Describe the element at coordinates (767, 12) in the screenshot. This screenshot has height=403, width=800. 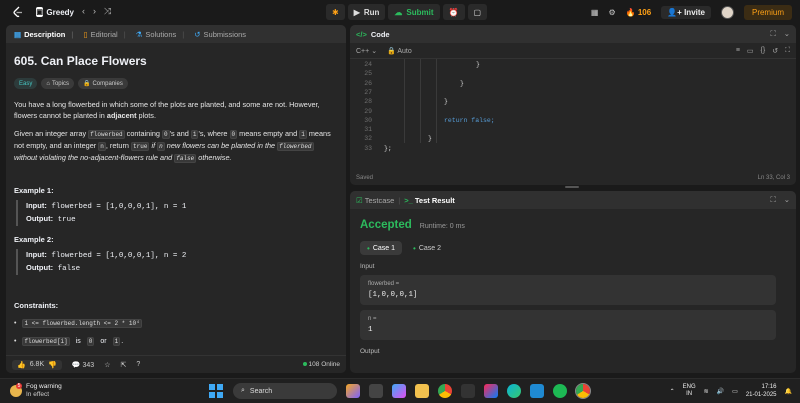
I see `premium-button: Premium` at that location.